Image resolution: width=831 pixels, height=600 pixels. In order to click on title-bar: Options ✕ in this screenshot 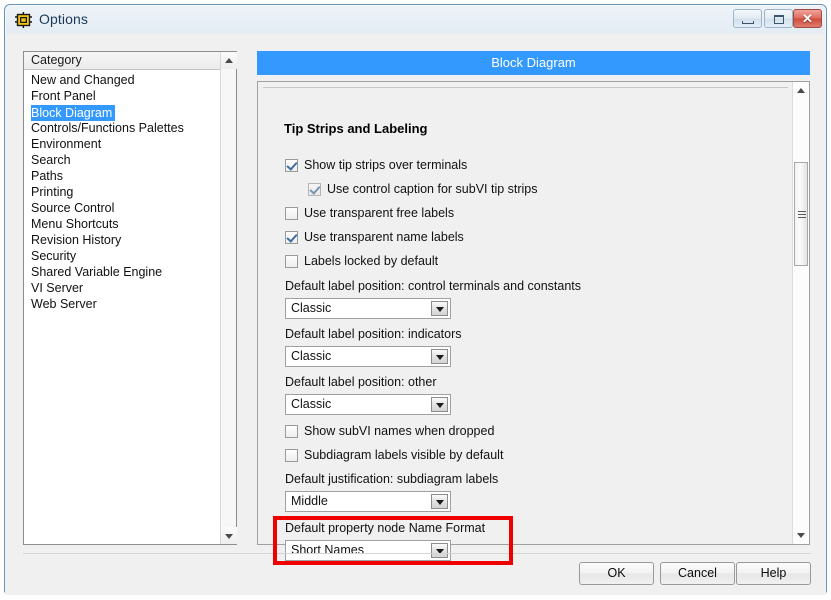, I will do `click(415, 20)`.